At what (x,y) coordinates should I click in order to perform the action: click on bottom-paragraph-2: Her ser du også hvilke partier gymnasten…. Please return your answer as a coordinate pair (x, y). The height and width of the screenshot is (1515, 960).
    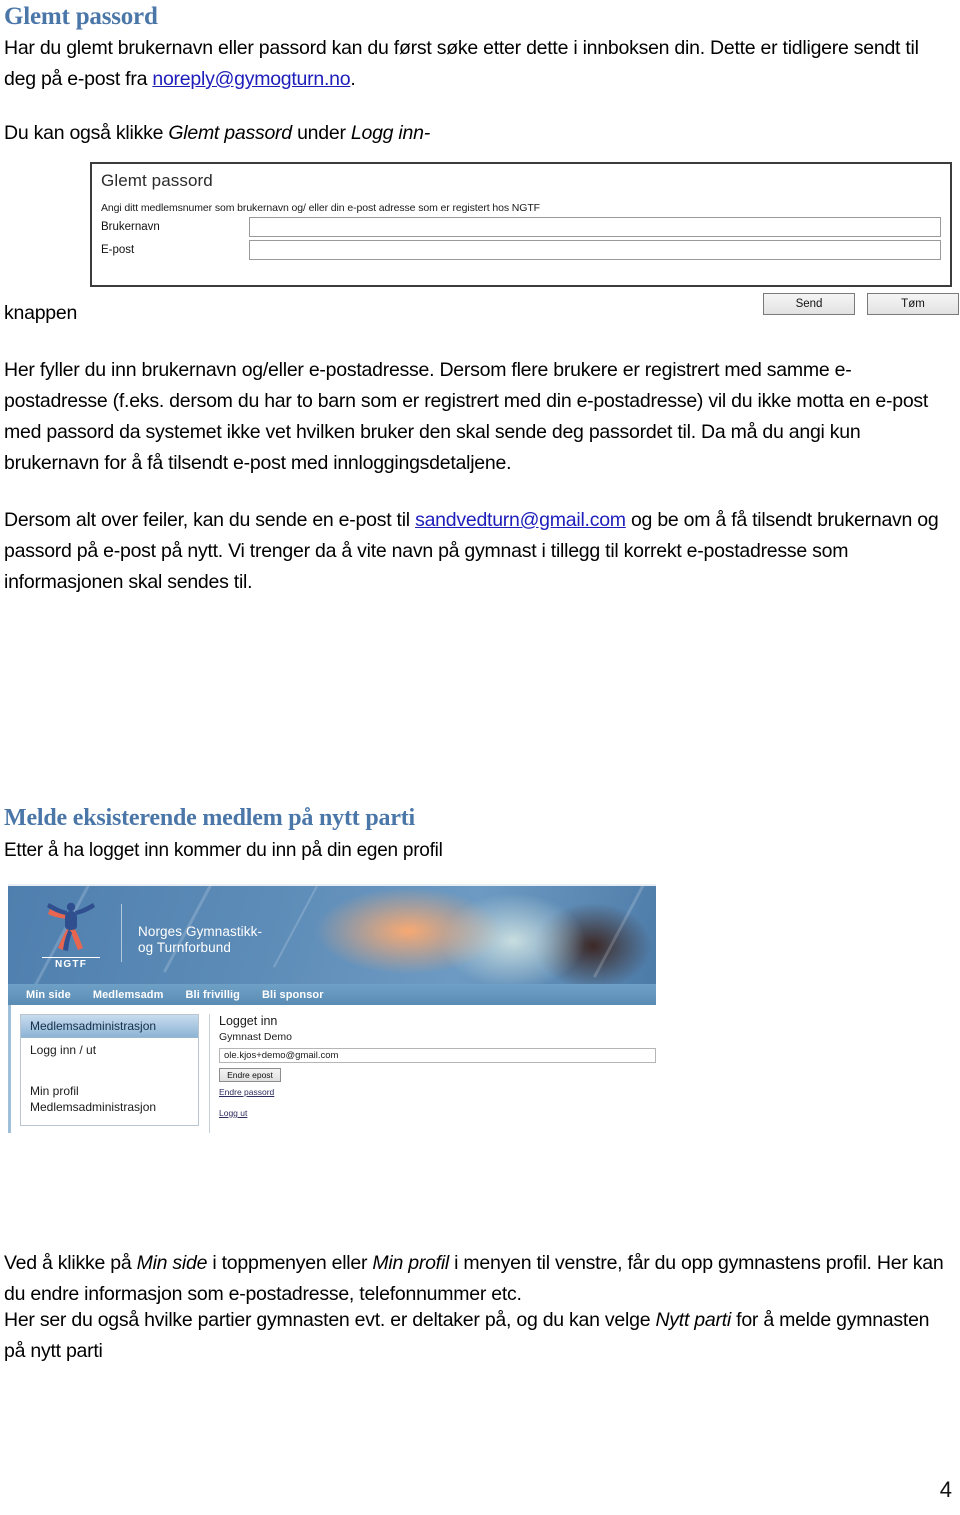
    Looking at the image, I should click on (478, 1336).